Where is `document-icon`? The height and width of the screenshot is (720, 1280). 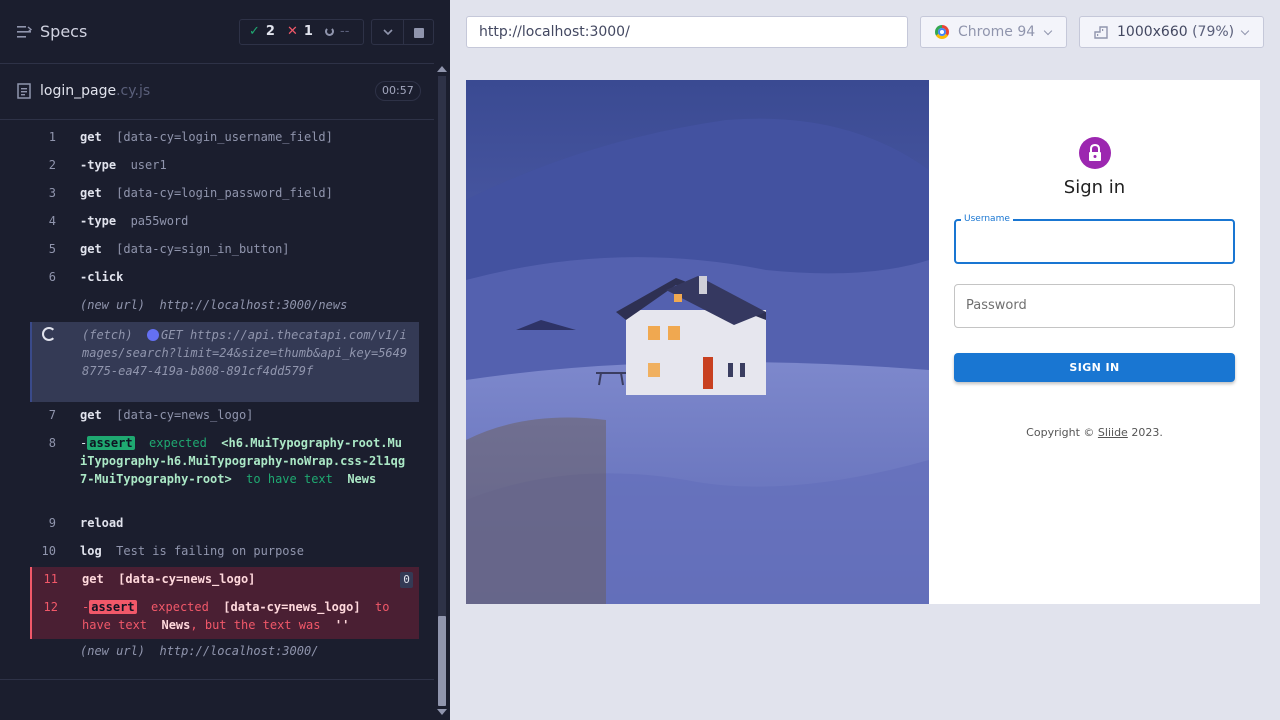 document-icon is located at coordinates (24, 91).